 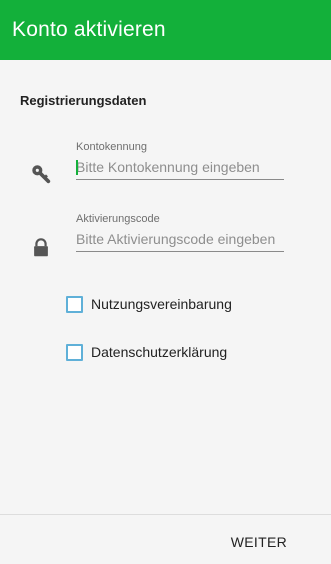 I want to click on key-icon, so click(x=41, y=174).